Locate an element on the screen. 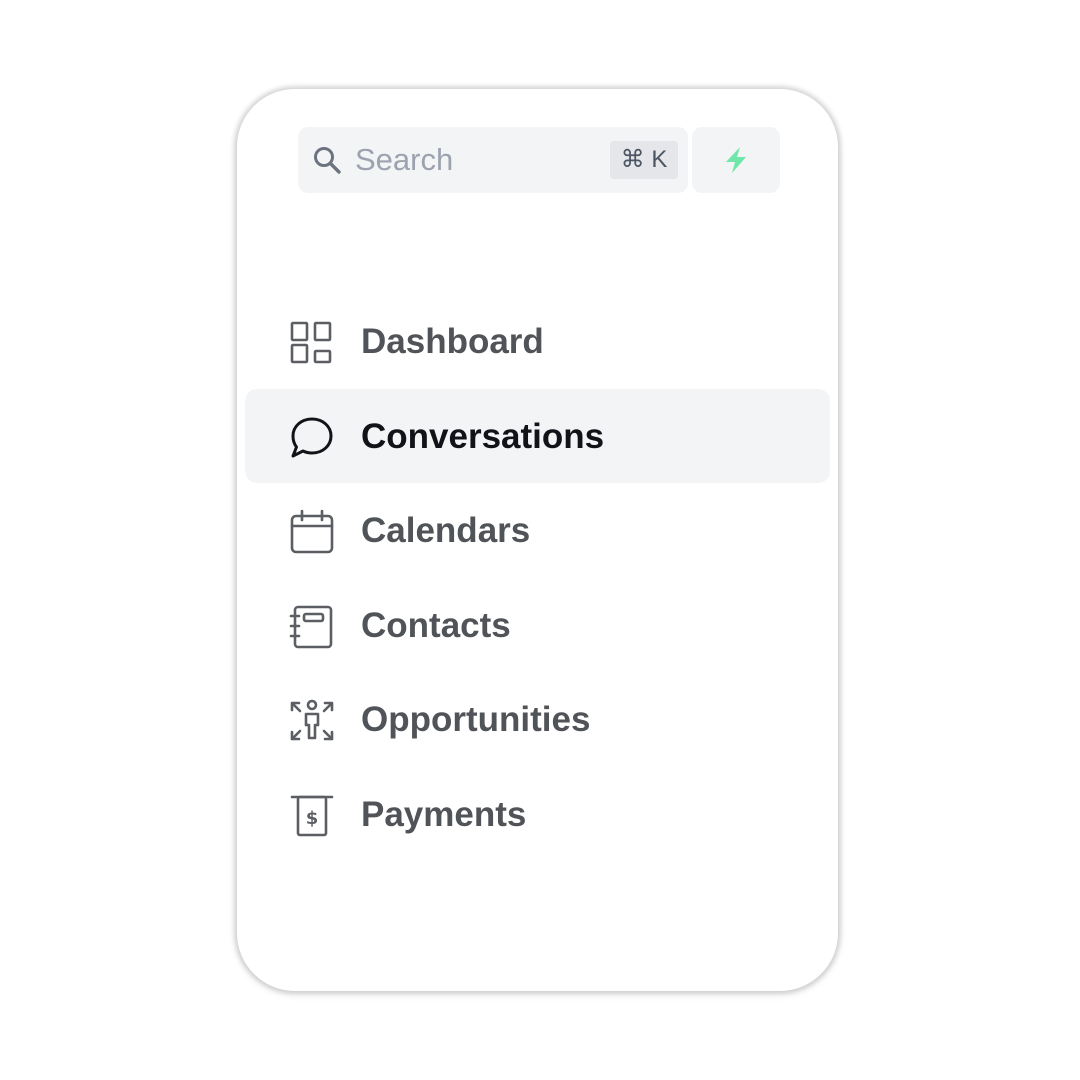 This screenshot has height=1080, width=1080. chat-bubble-icon is located at coordinates (312, 437).